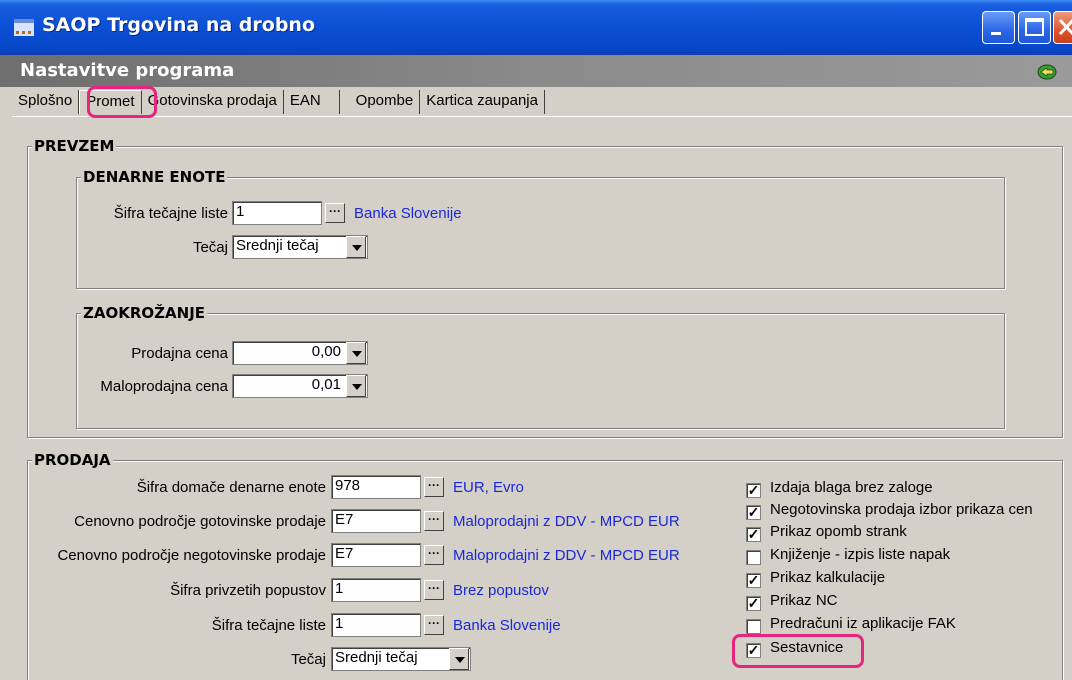  I want to click on sifra-tecajne-liste-label: Šifra tečajne liste, so click(170, 213).